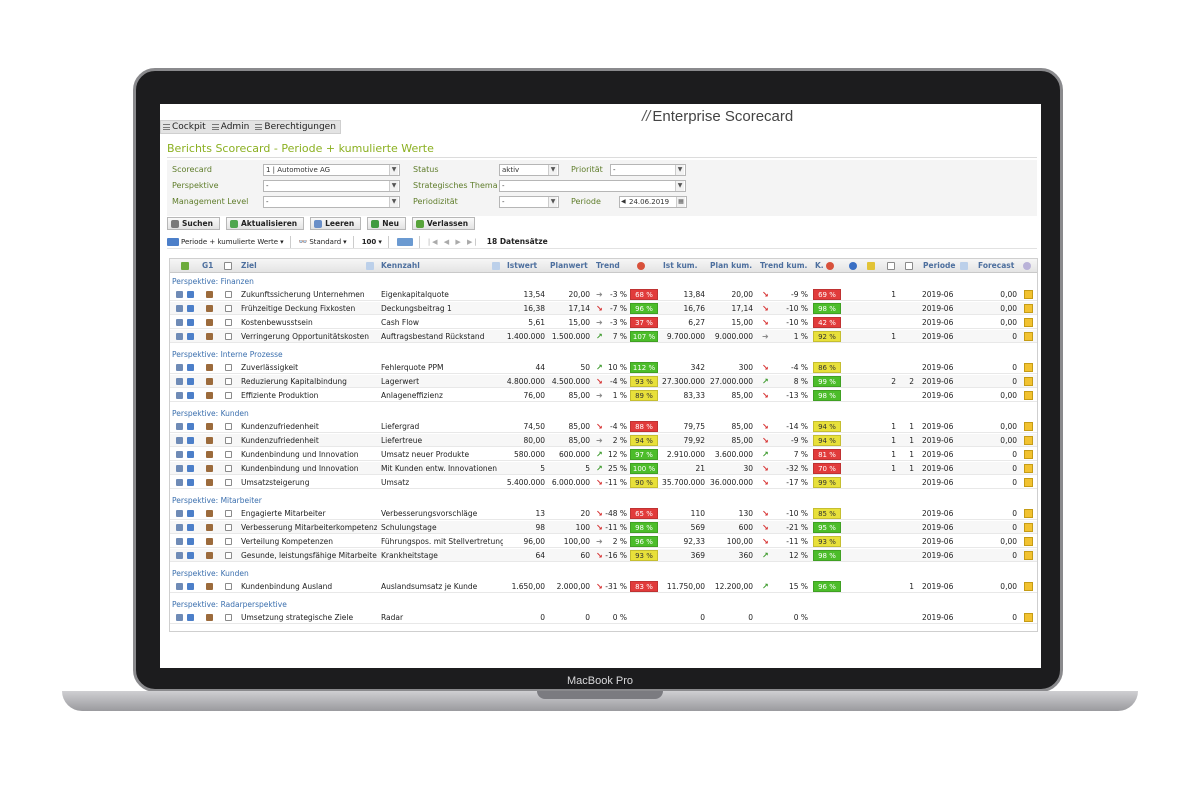 This screenshot has height=794, width=1200. What do you see at coordinates (408, 241) in the screenshot?
I see `export-button` at bounding box center [408, 241].